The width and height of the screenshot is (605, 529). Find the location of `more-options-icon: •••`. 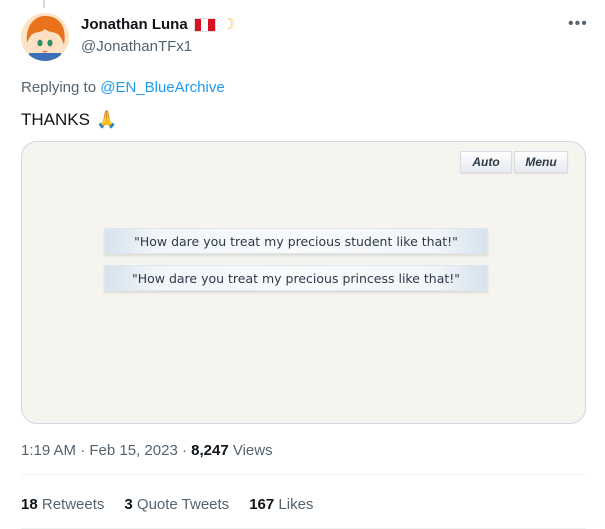

more-options-icon: ••• is located at coordinates (578, 24).